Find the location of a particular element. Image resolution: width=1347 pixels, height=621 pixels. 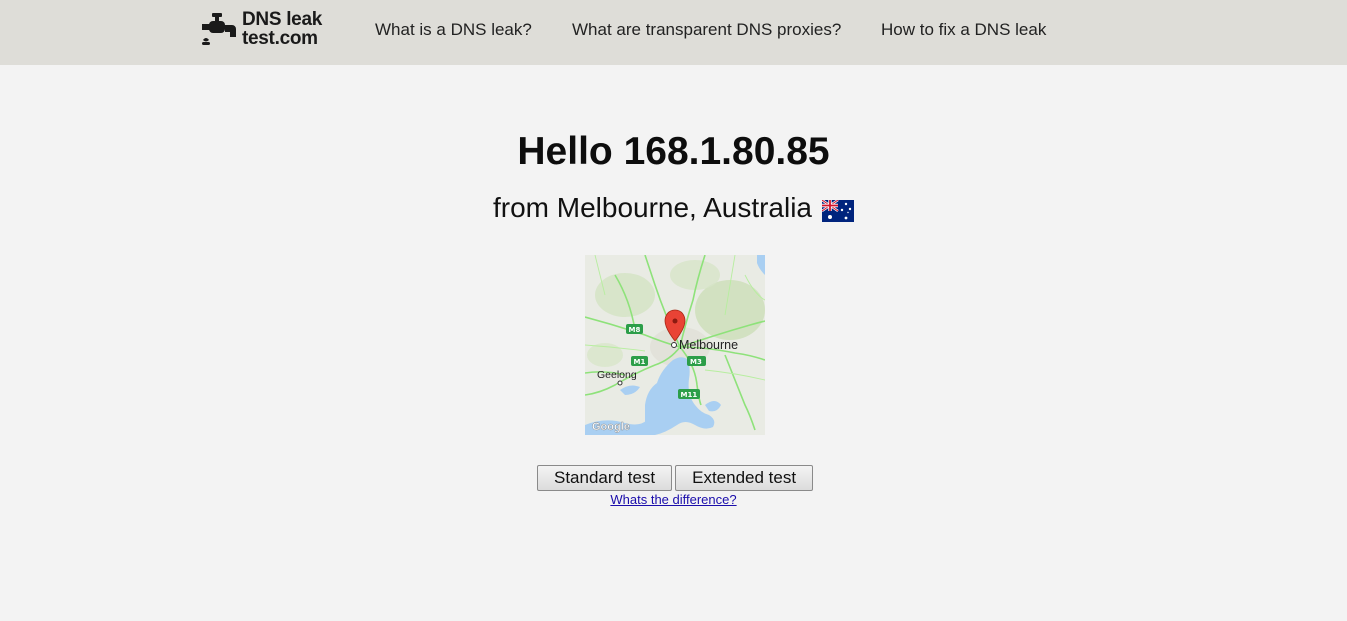

nav-link-how-to-fix: How to fix a DNS leak is located at coordinates (963, 30).